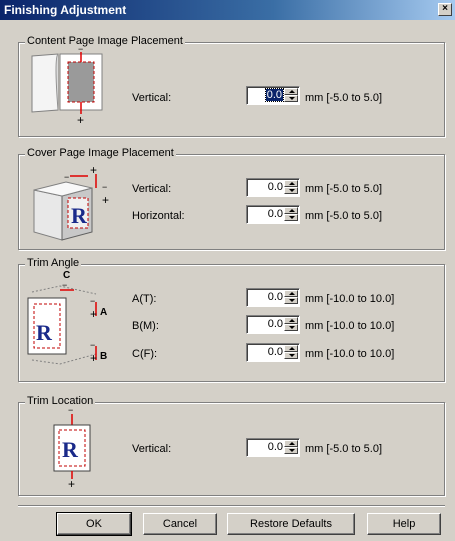 The width and height of the screenshot is (455, 541). I want to click on cover-horizontal-value: 0.0, so click(275, 214).